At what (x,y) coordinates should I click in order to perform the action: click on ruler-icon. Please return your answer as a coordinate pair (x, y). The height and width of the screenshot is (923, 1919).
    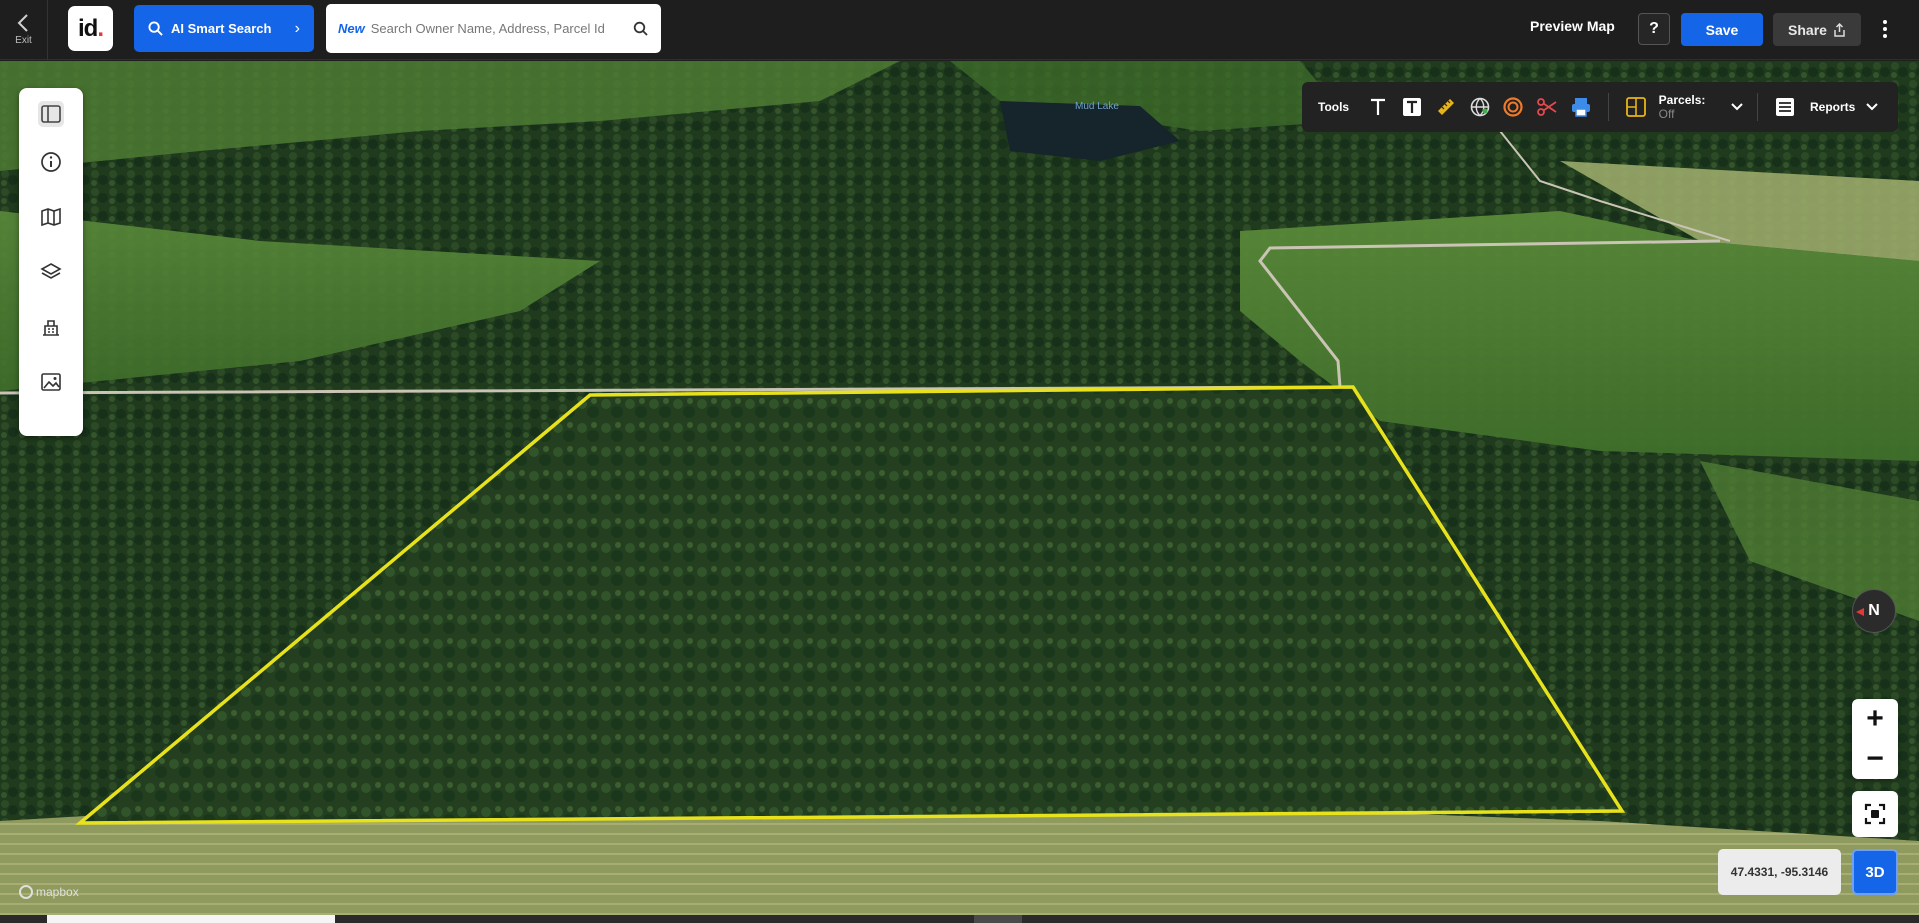
    Looking at the image, I should click on (1445, 107).